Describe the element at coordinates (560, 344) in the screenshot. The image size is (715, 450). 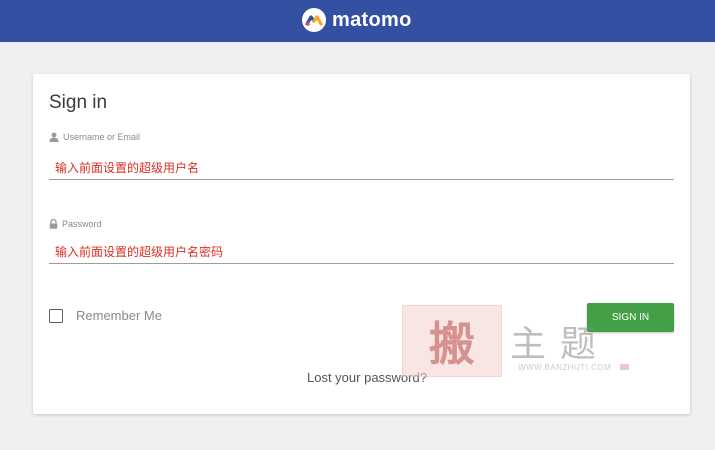
I see `watermark-title: 主题` at that location.